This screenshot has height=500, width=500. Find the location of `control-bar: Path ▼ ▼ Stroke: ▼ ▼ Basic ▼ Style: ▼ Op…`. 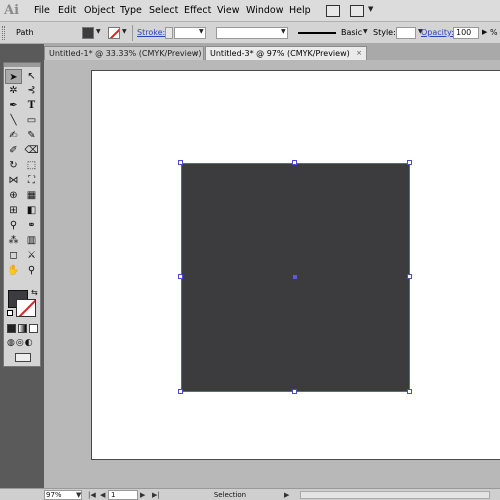

control-bar: Path ▼ ▼ Stroke: ▼ ▼ Basic ▼ Style: ▼ Op… is located at coordinates (250, 33).